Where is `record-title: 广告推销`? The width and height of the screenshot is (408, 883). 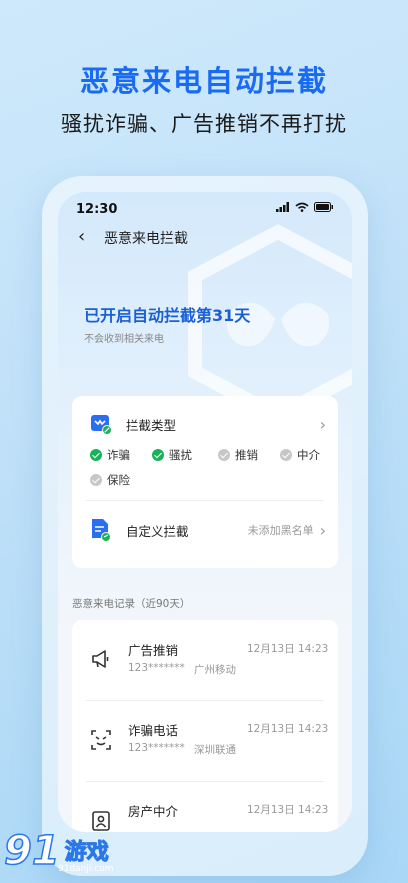
record-title: 广告推销 is located at coordinates (153, 650).